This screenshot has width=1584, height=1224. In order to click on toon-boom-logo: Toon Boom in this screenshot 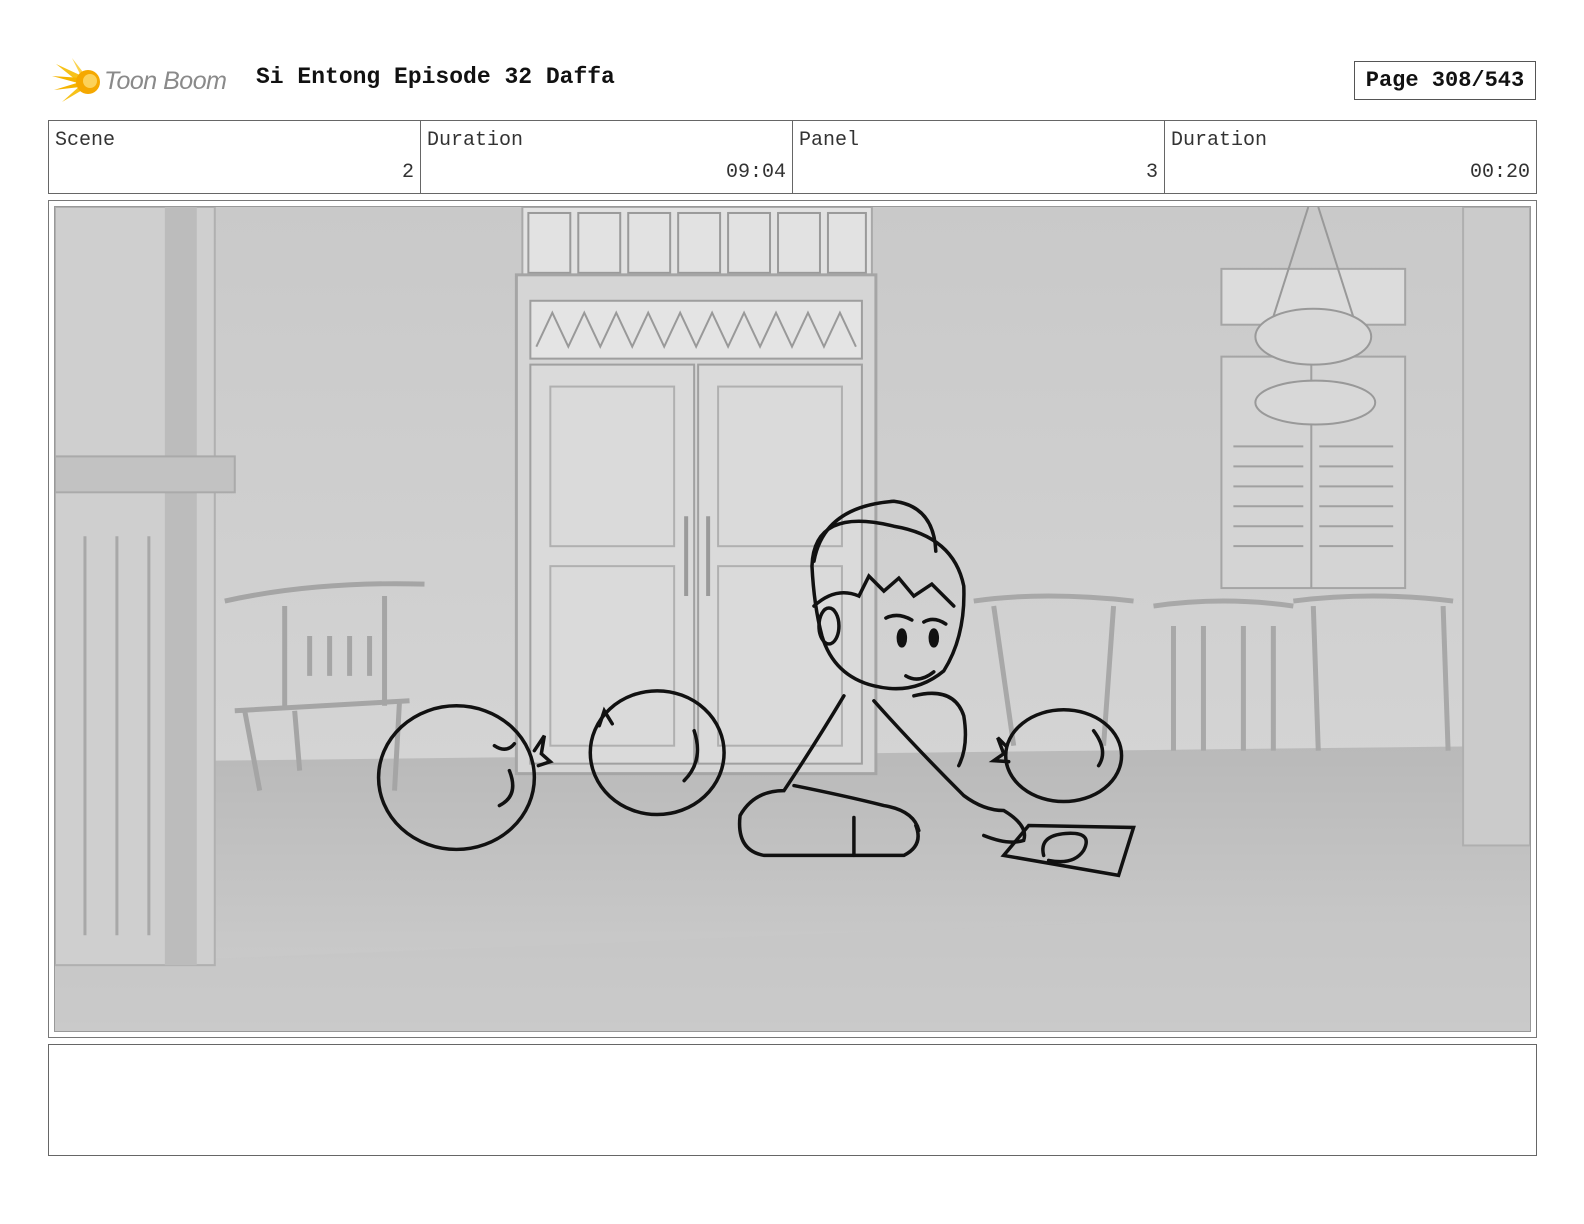, I will do `click(145, 81)`.